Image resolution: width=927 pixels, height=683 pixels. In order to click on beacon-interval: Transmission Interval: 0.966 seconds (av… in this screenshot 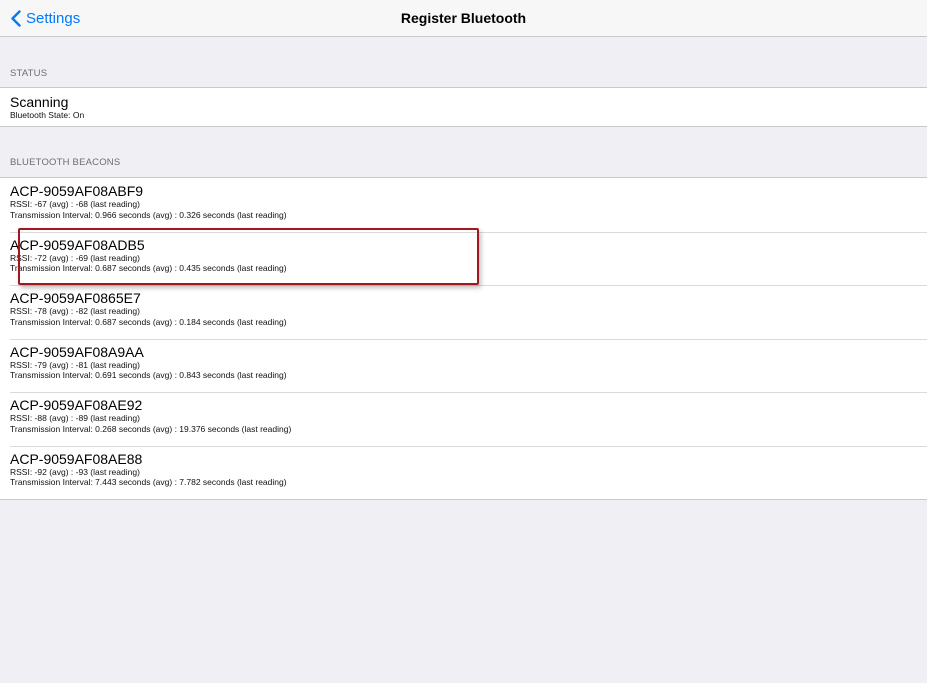, I will do `click(148, 214)`.